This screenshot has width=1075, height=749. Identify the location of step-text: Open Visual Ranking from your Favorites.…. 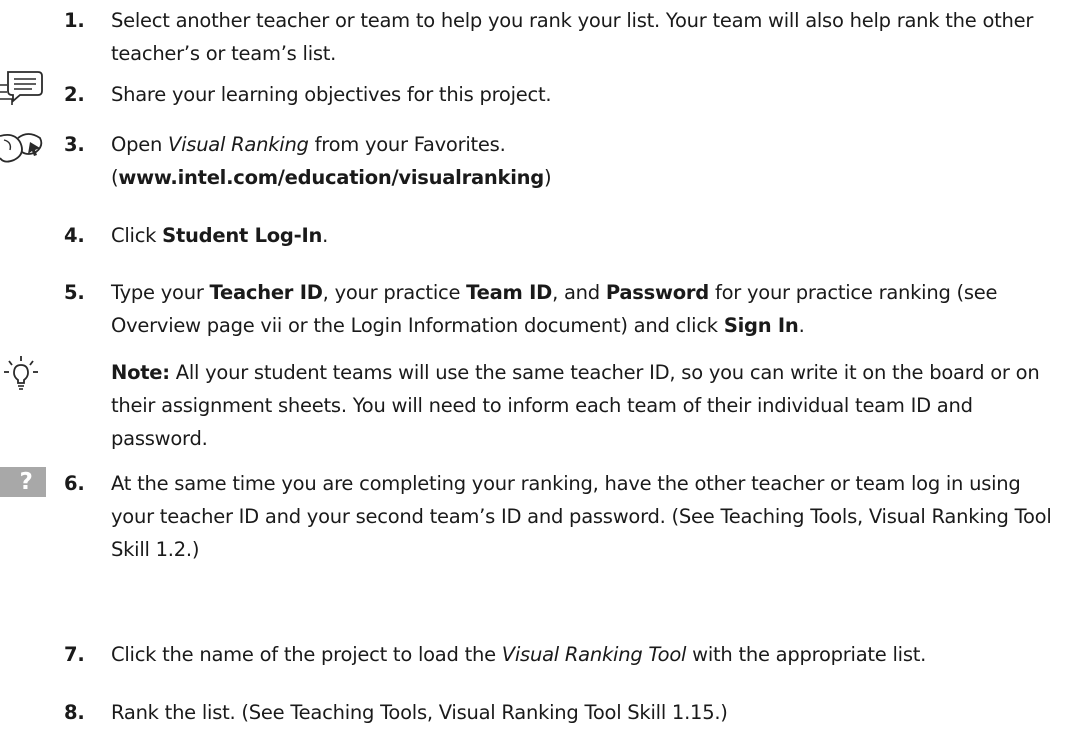
(331, 161).